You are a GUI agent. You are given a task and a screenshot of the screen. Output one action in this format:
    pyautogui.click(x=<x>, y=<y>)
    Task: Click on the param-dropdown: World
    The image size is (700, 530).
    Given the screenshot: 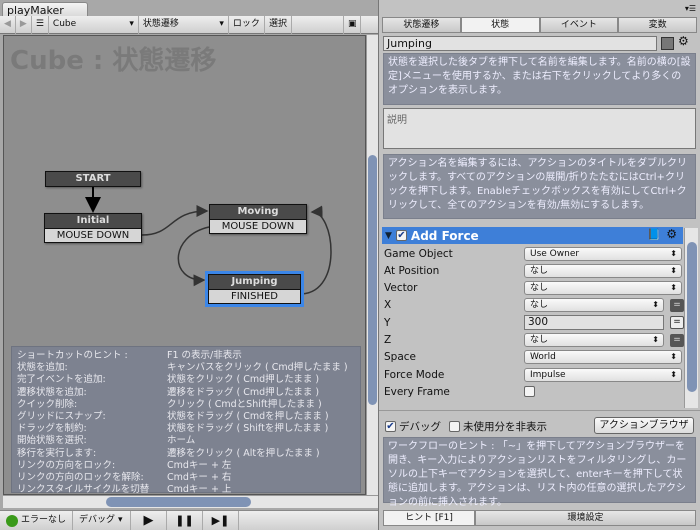 What is the action you would take?
    pyautogui.click(x=603, y=357)
    